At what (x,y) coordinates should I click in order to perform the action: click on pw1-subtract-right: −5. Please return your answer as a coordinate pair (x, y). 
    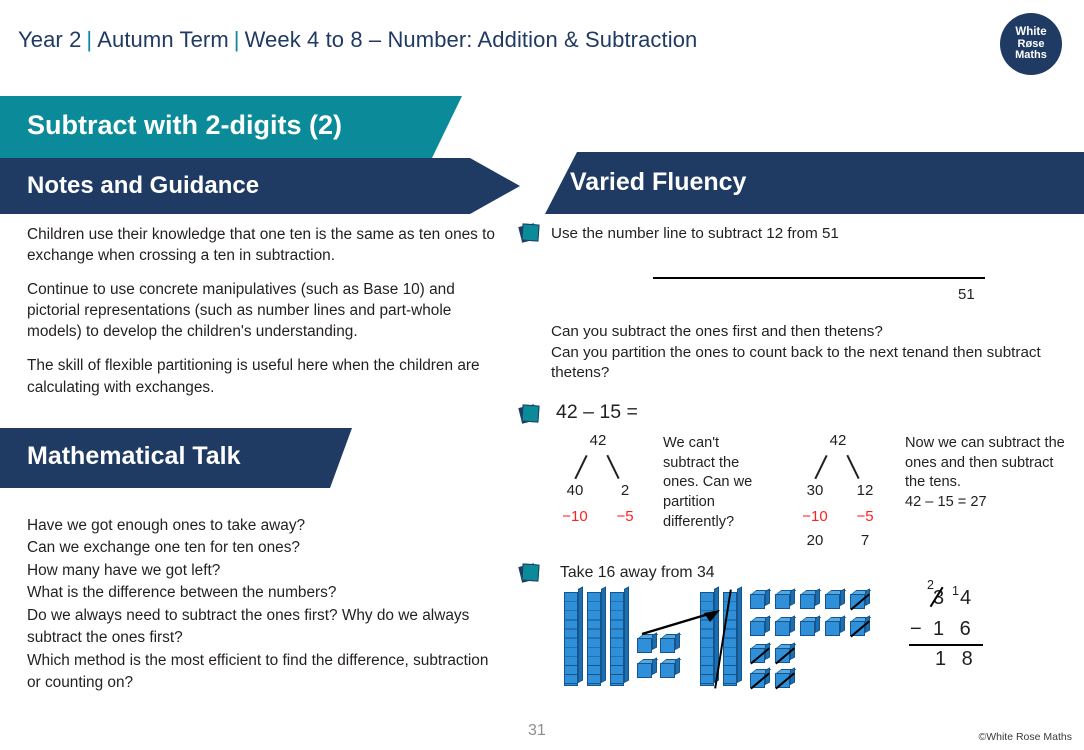
    Looking at the image, I should click on (625, 516).